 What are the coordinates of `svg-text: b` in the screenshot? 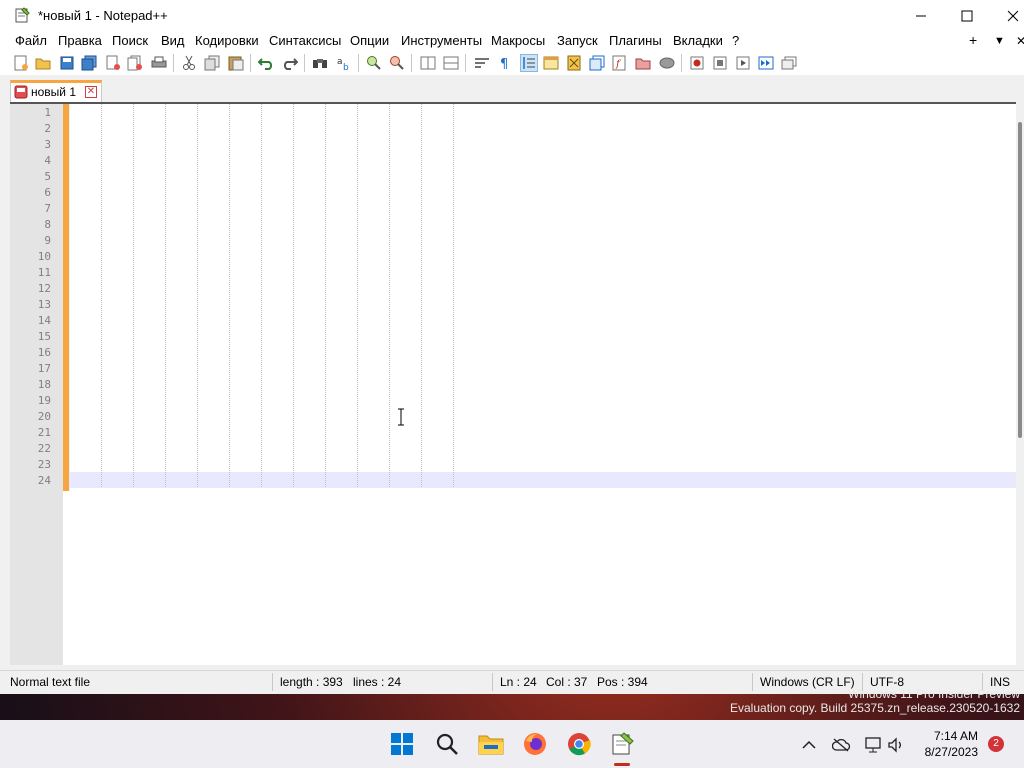 It's located at (346, 67).